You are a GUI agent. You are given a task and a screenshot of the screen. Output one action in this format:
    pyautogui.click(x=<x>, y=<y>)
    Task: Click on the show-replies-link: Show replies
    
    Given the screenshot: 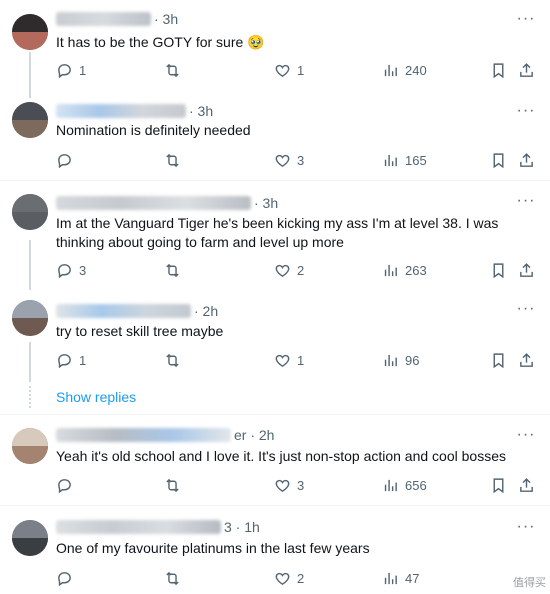 What is the action you would take?
    pyautogui.click(x=96, y=397)
    